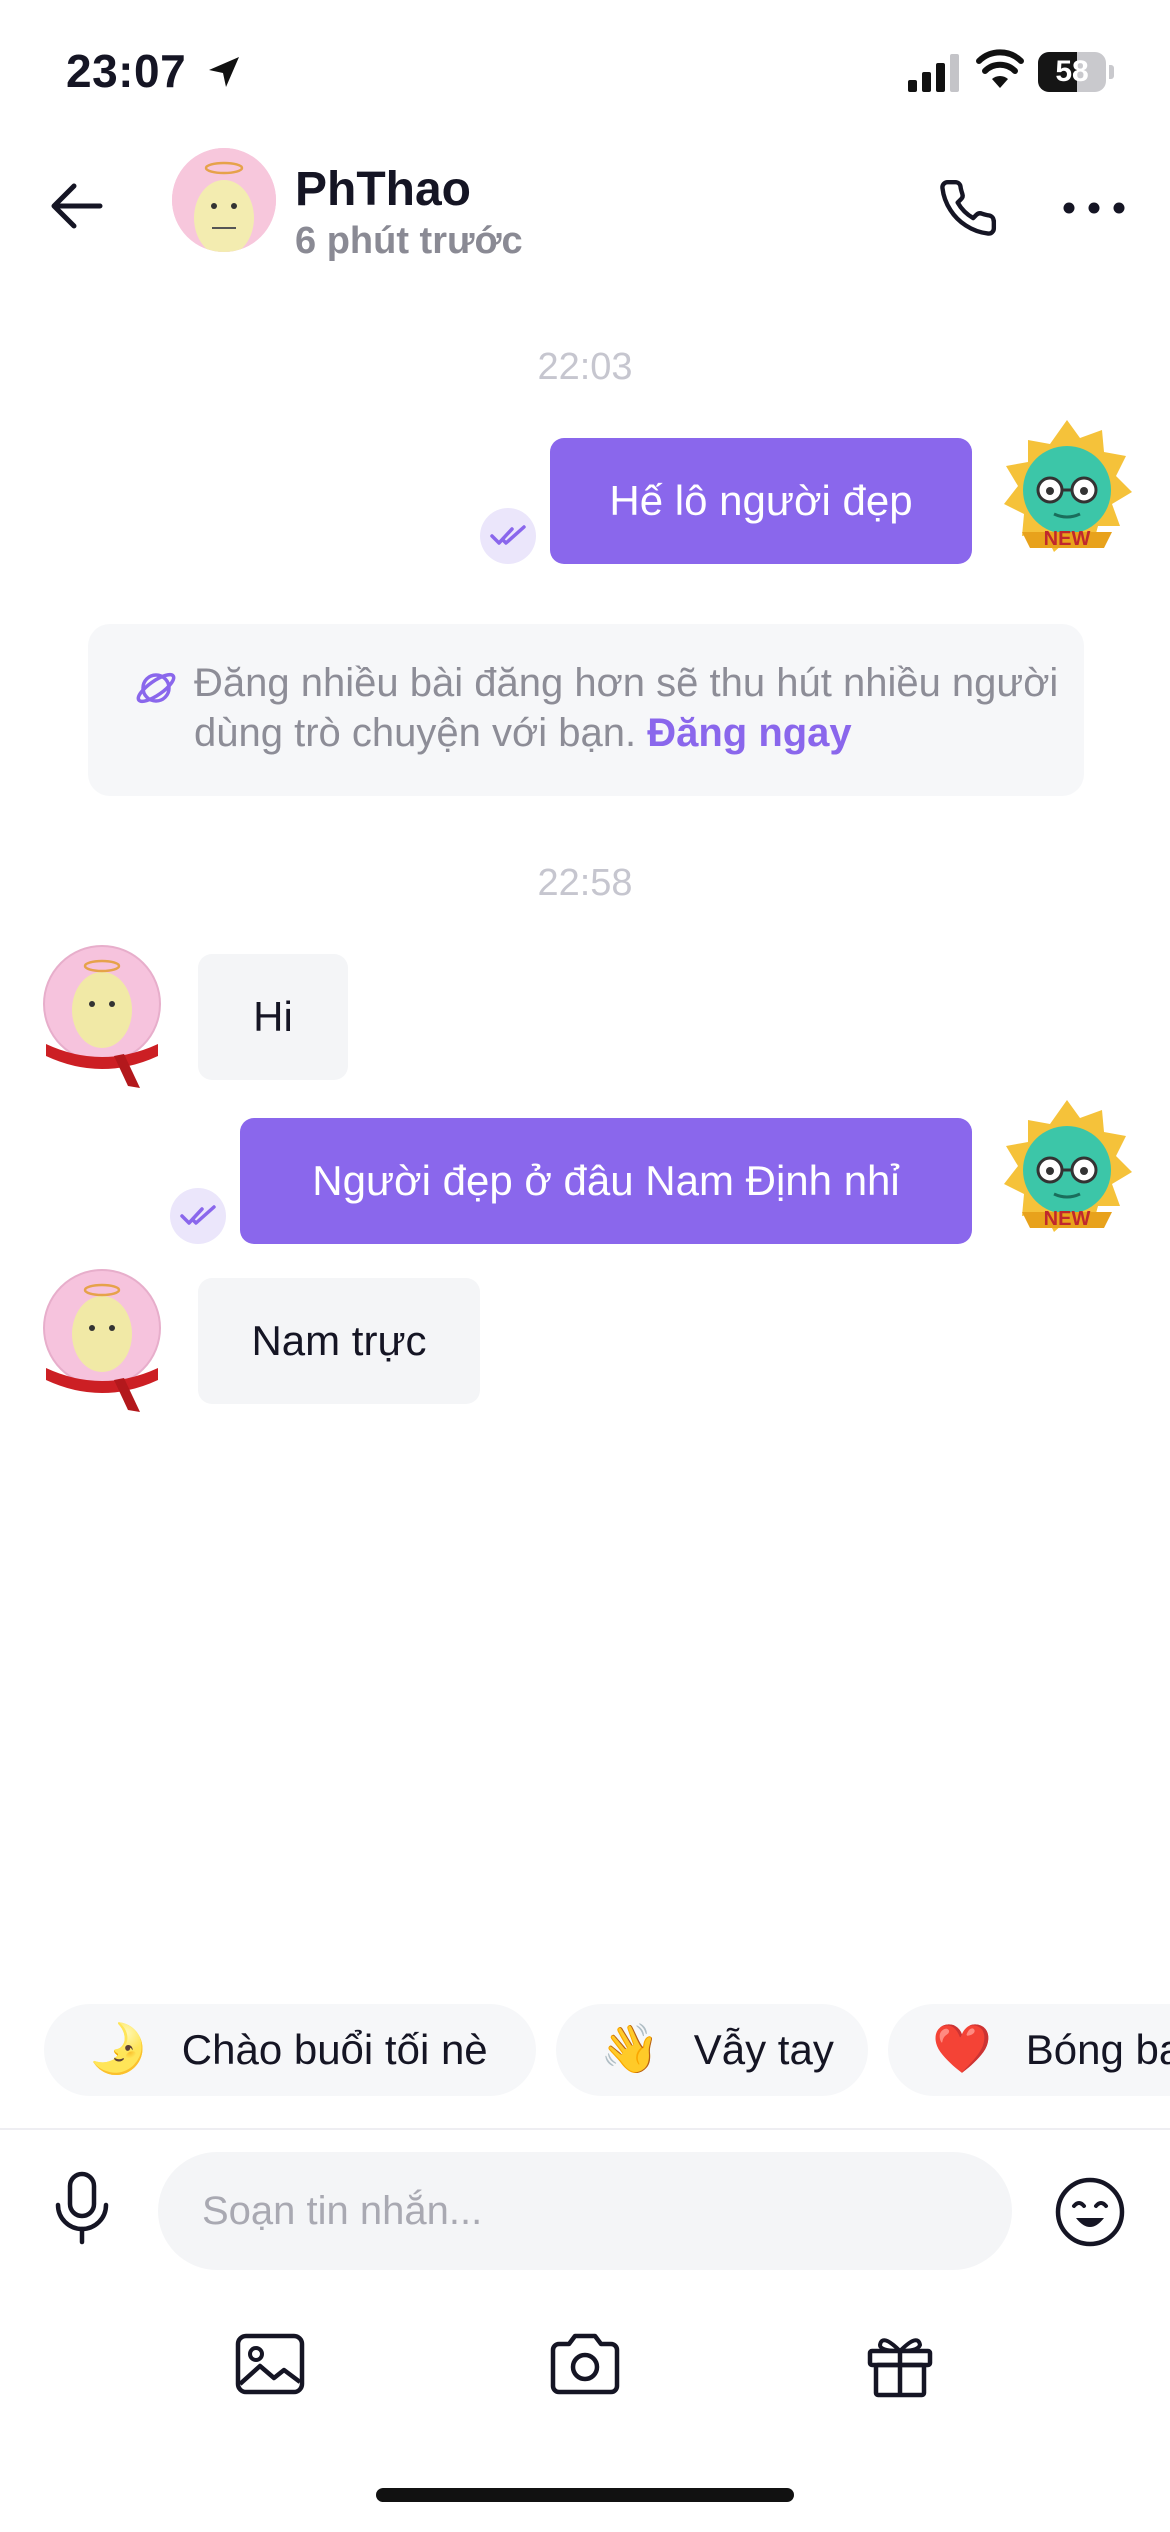 The width and height of the screenshot is (1170, 2532). Describe the element at coordinates (1000, 68) in the screenshot. I see `wifi-icon` at that location.